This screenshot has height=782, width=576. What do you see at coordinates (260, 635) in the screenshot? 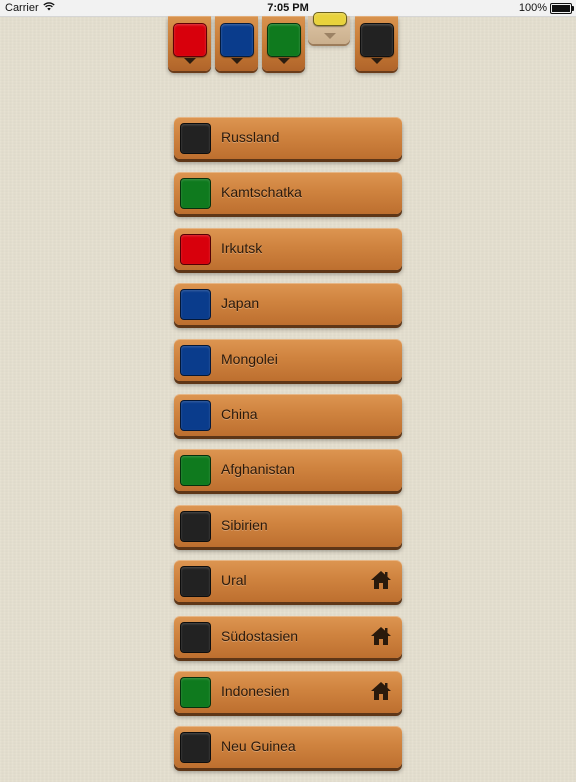
I see `territory-label: Südostasien` at bounding box center [260, 635].